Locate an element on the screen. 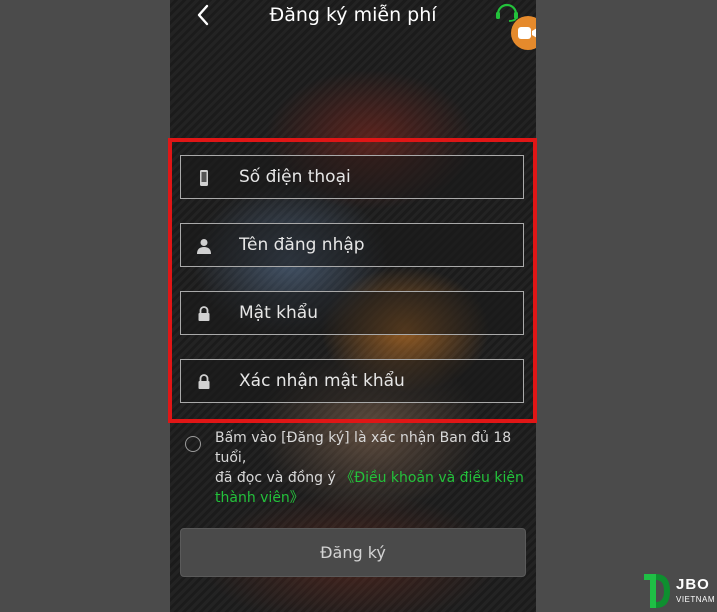  password-field is located at coordinates (352, 313).